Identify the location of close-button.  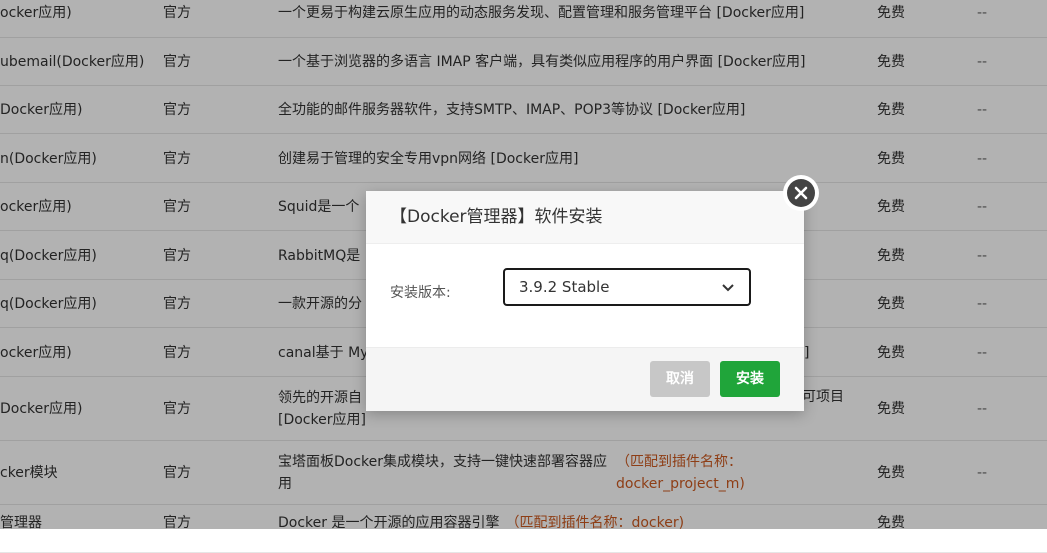
(801, 193).